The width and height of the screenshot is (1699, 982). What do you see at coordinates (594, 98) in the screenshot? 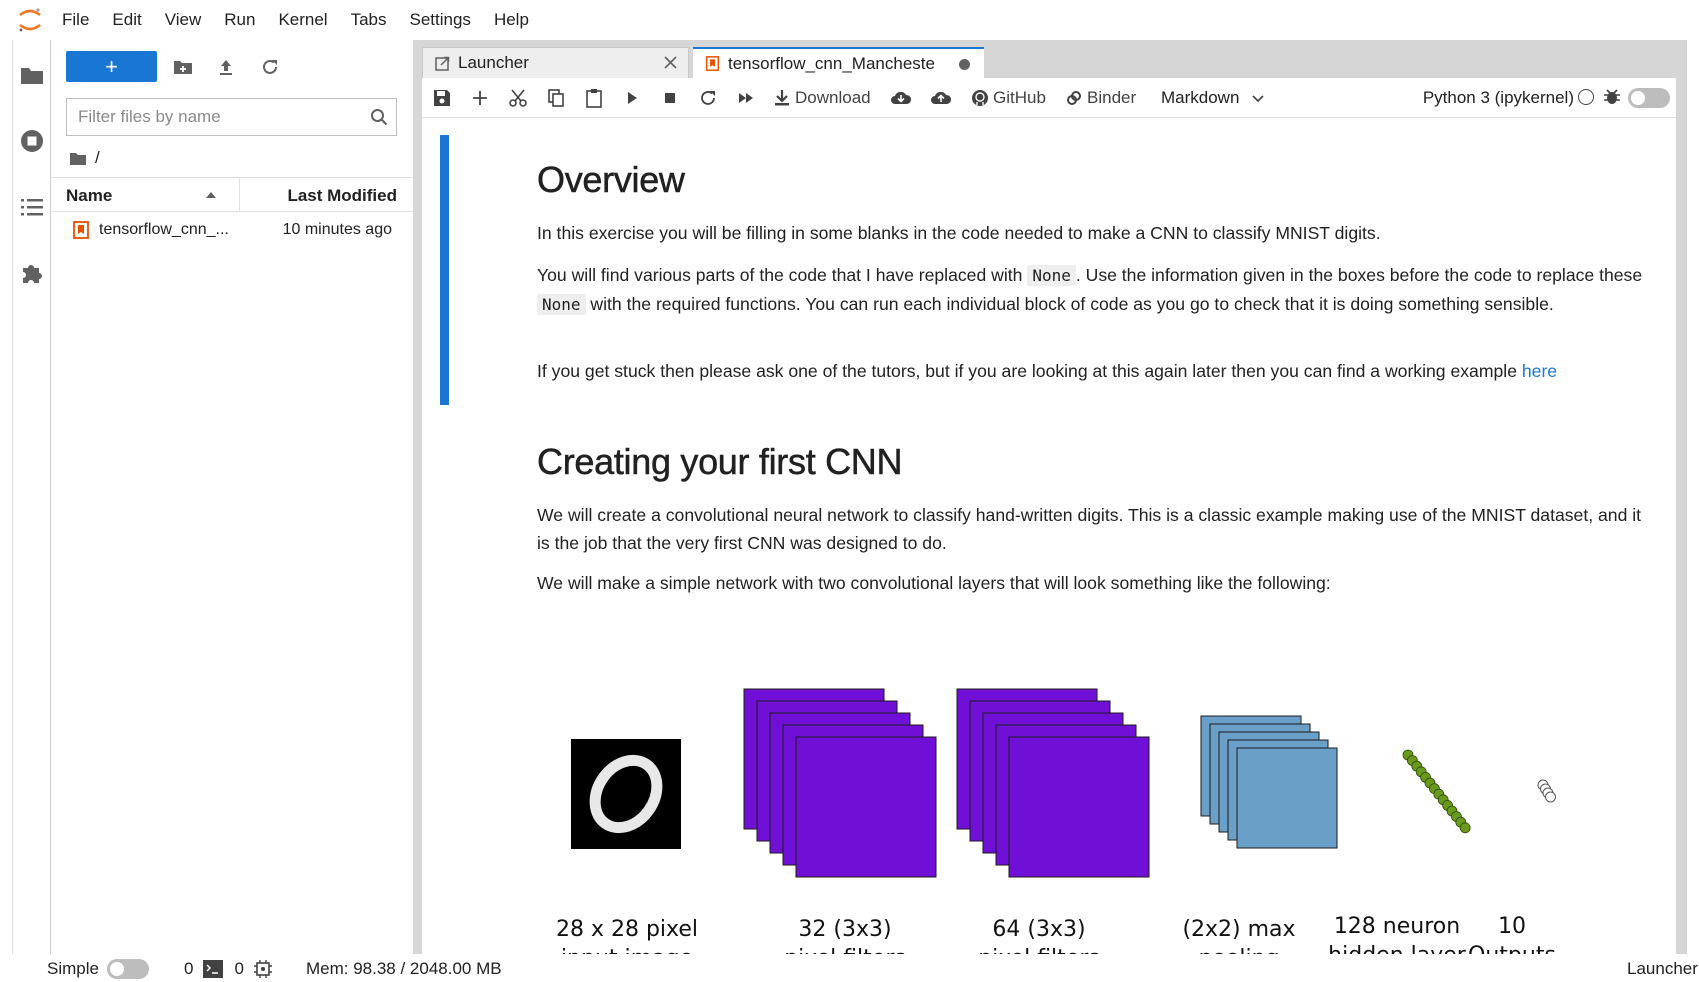
I see `paste-icon` at bounding box center [594, 98].